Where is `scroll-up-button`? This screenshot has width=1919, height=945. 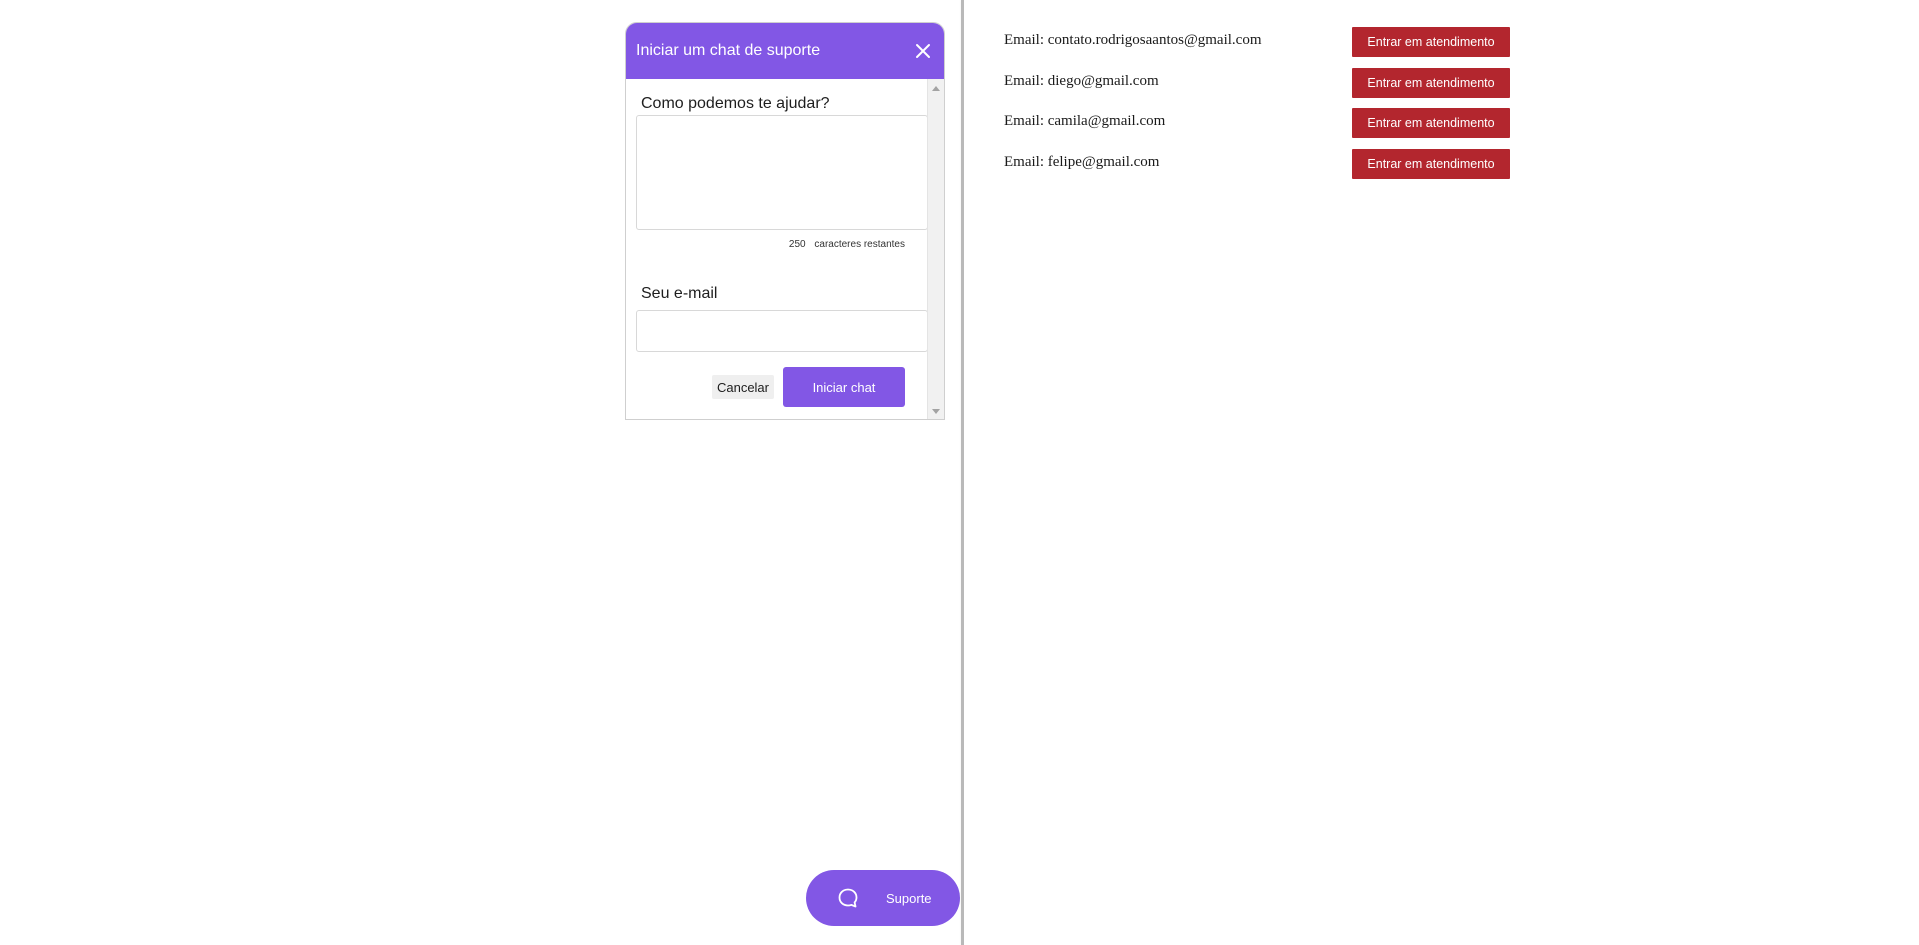 scroll-up-button is located at coordinates (936, 88).